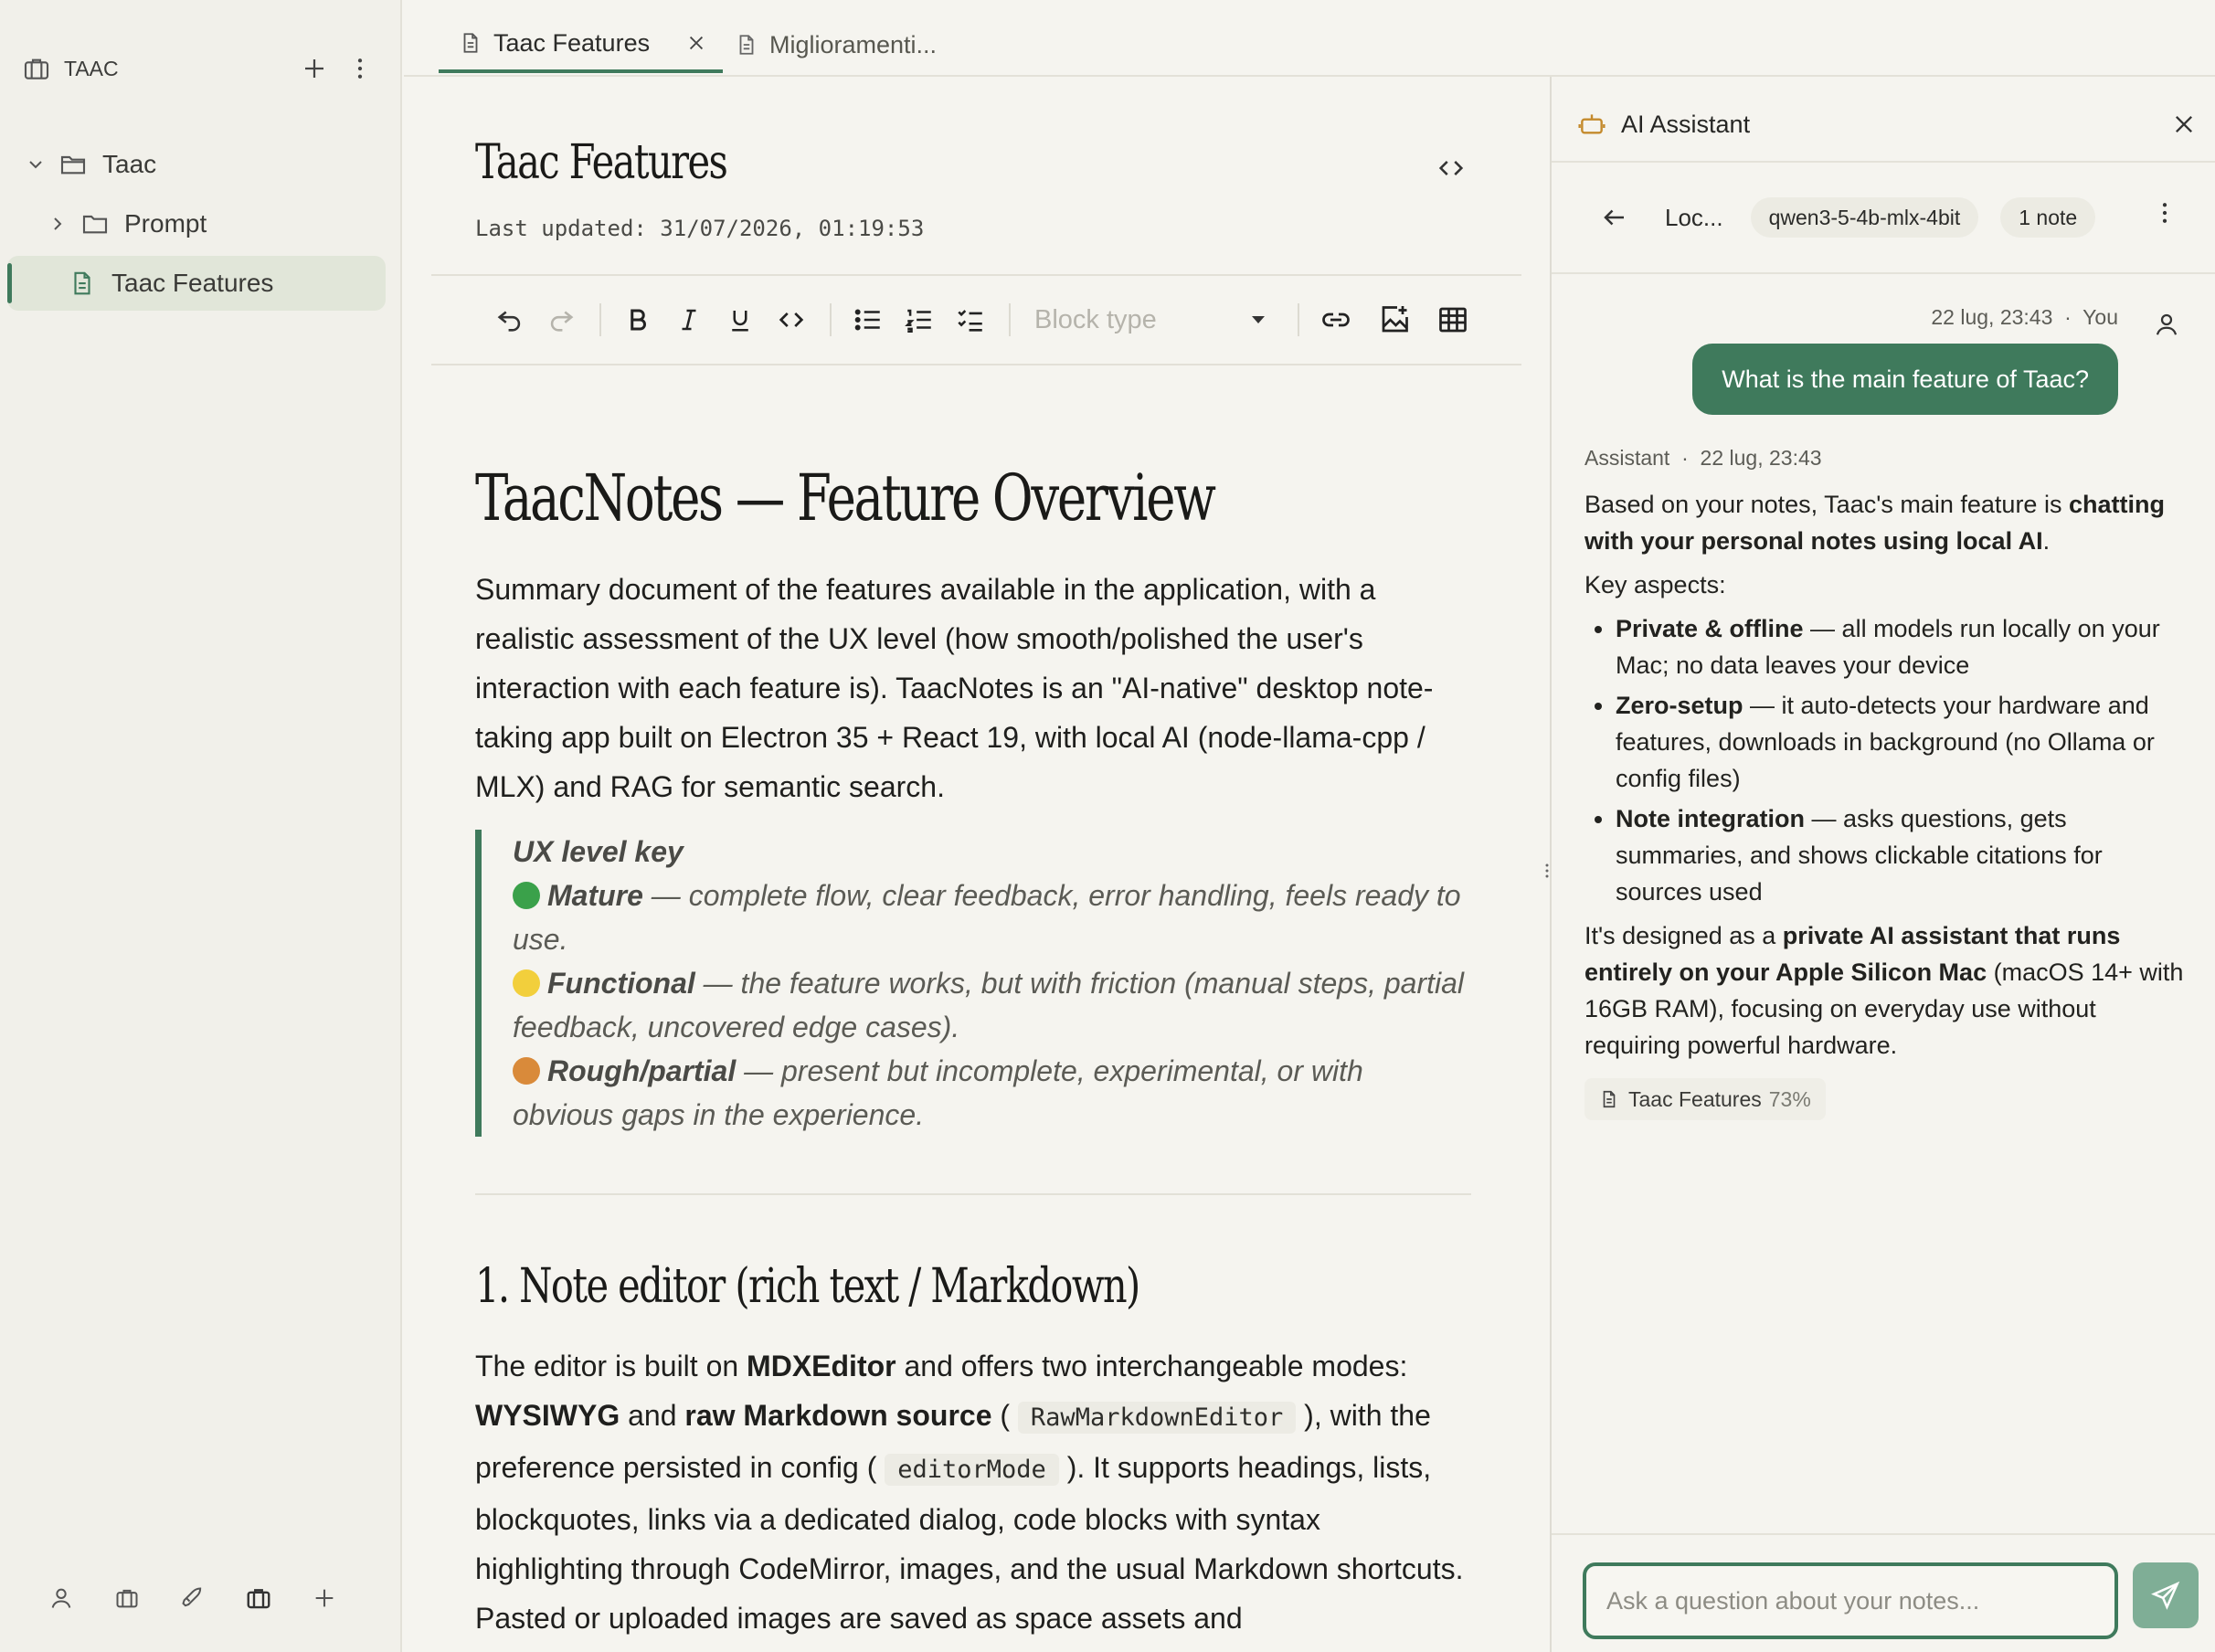 This screenshot has height=1652, width=2215. What do you see at coordinates (1162, 320) in the screenshot?
I see `block-type-select: Block type` at bounding box center [1162, 320].